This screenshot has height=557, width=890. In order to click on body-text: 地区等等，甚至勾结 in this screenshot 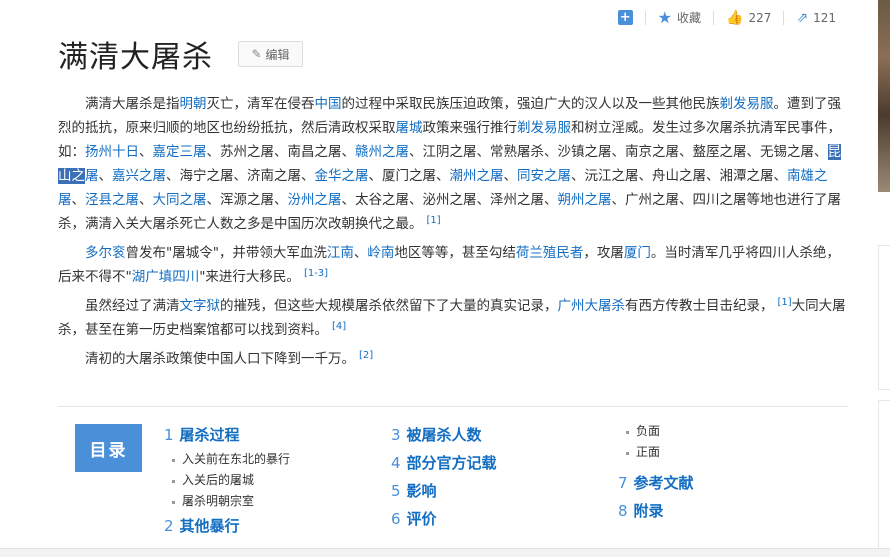, I will do `click(455, 253)`.